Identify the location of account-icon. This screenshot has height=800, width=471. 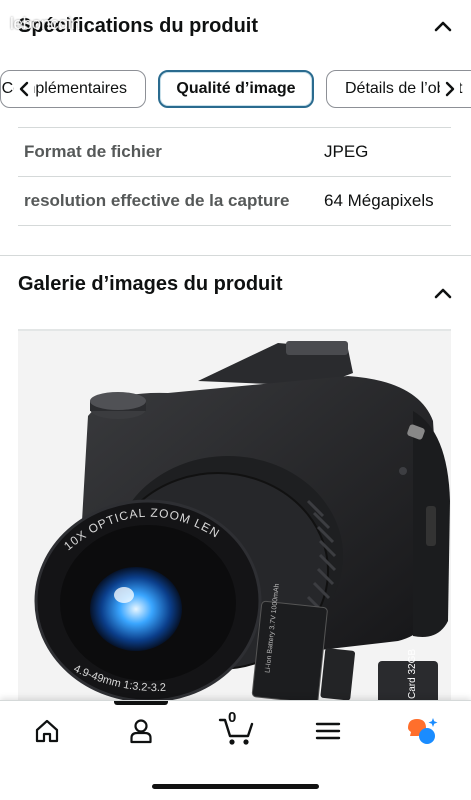
(141, 731).